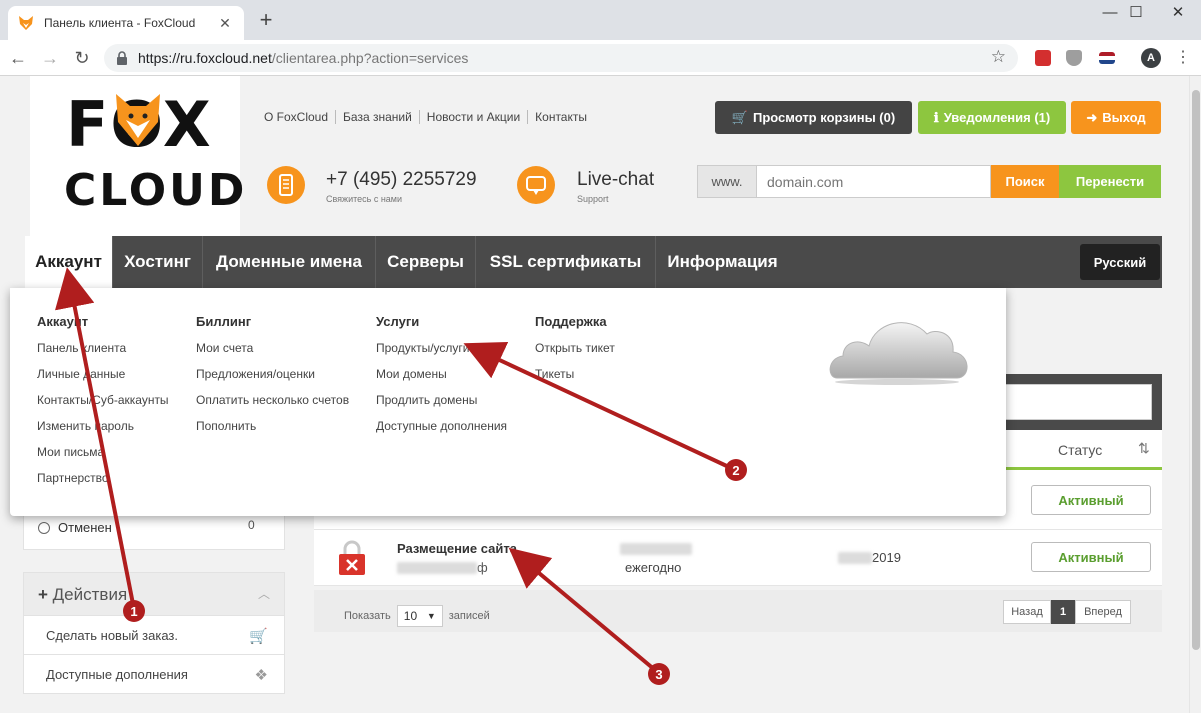 The height and width of the screenshot is (713, 1201). What do you see at coordinates (103, 484) in the screenshot?
I see `menu-item-affiliate: Партнерство` at bounding box center [103, 484].